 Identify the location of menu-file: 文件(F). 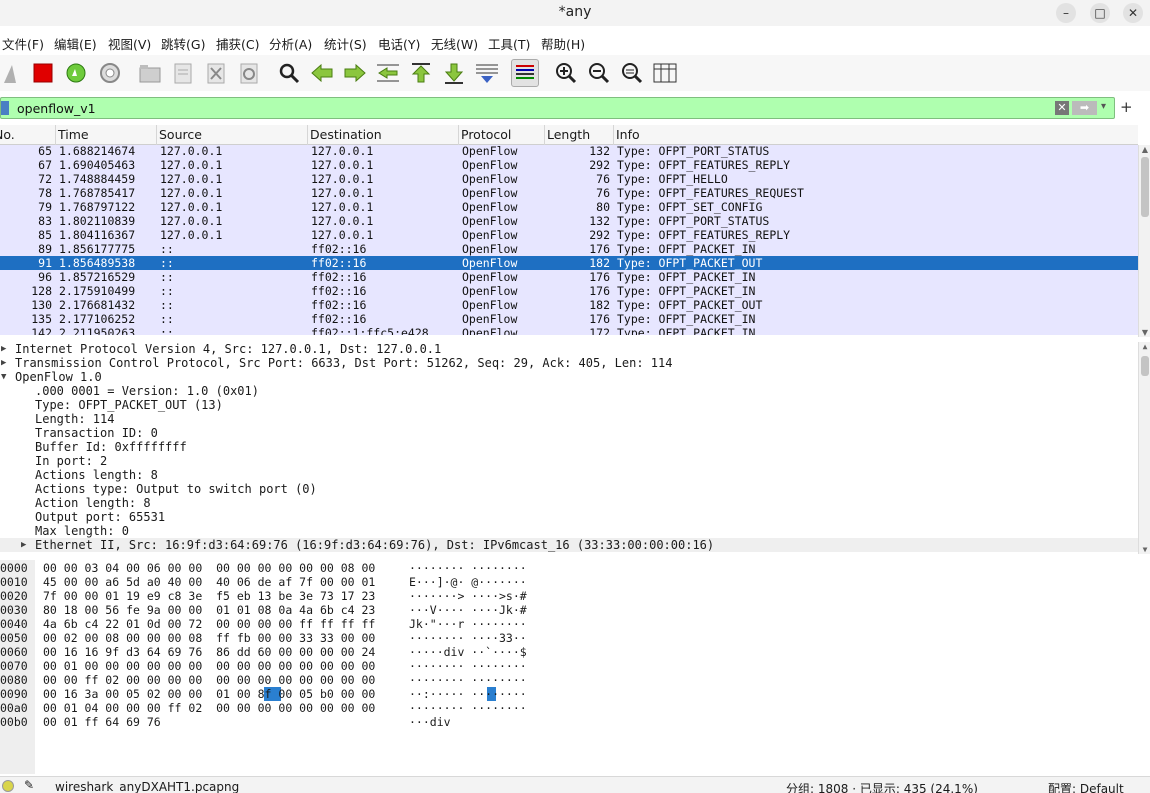
(23, 43).